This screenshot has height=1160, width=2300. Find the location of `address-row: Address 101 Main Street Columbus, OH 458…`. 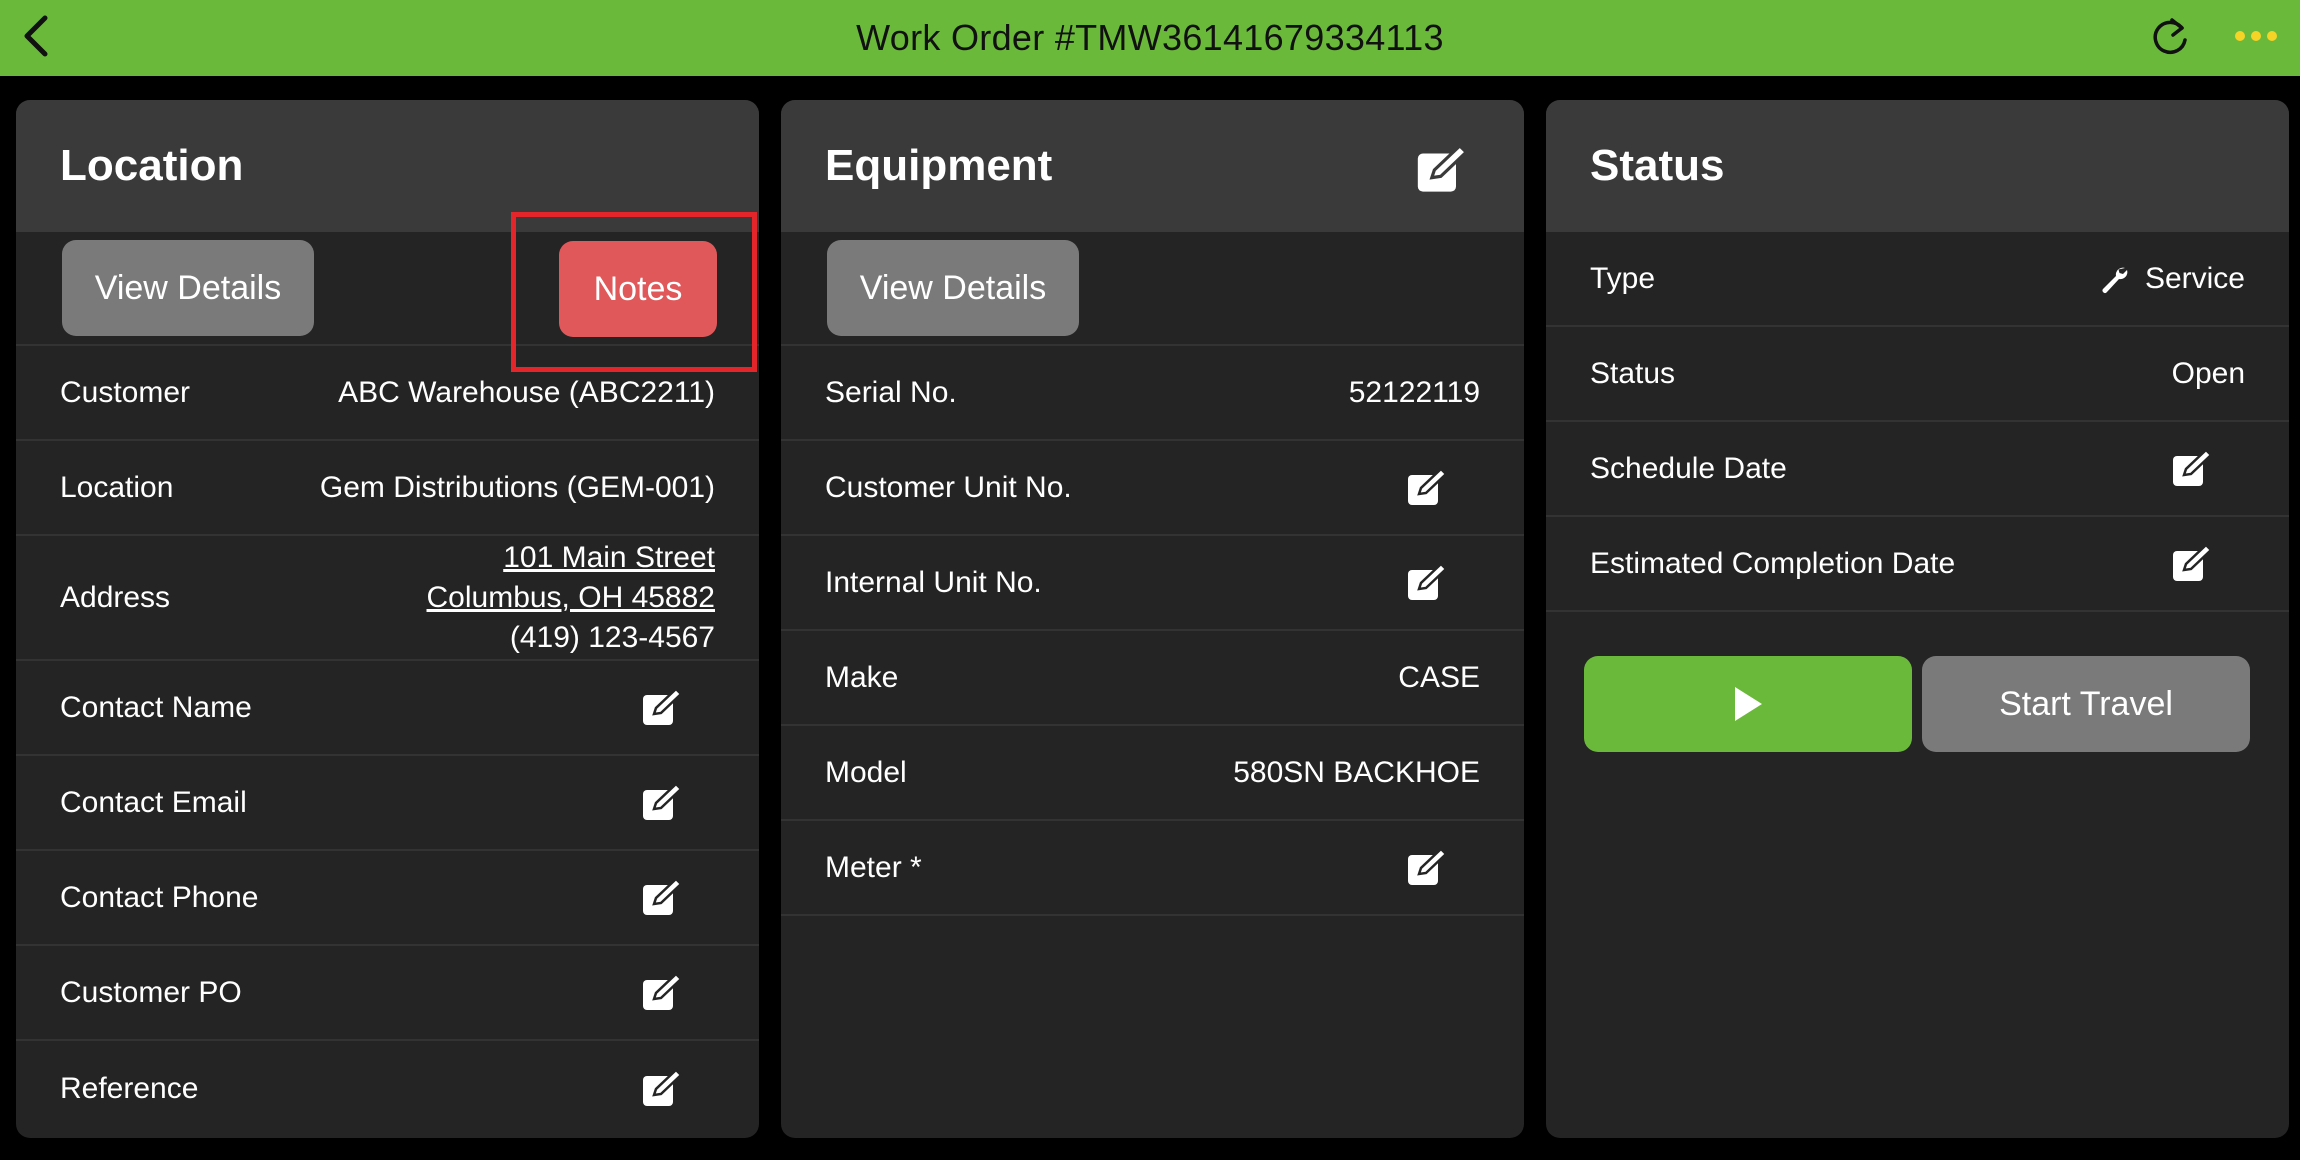

address-row: Address 101 Main Street Columbus, OH 458… is located at coordinates (387, 598).